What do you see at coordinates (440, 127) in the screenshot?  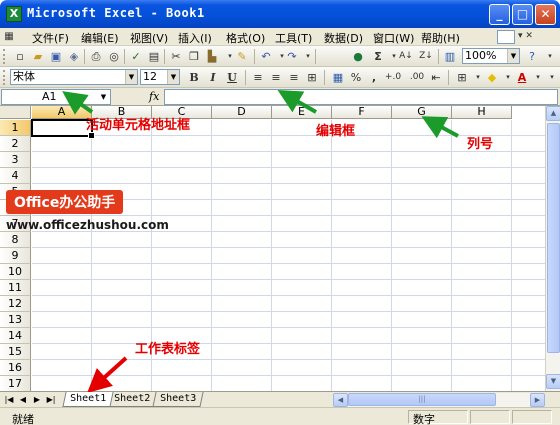 I see `arrow-to-column` at bounding box center [440, 127].